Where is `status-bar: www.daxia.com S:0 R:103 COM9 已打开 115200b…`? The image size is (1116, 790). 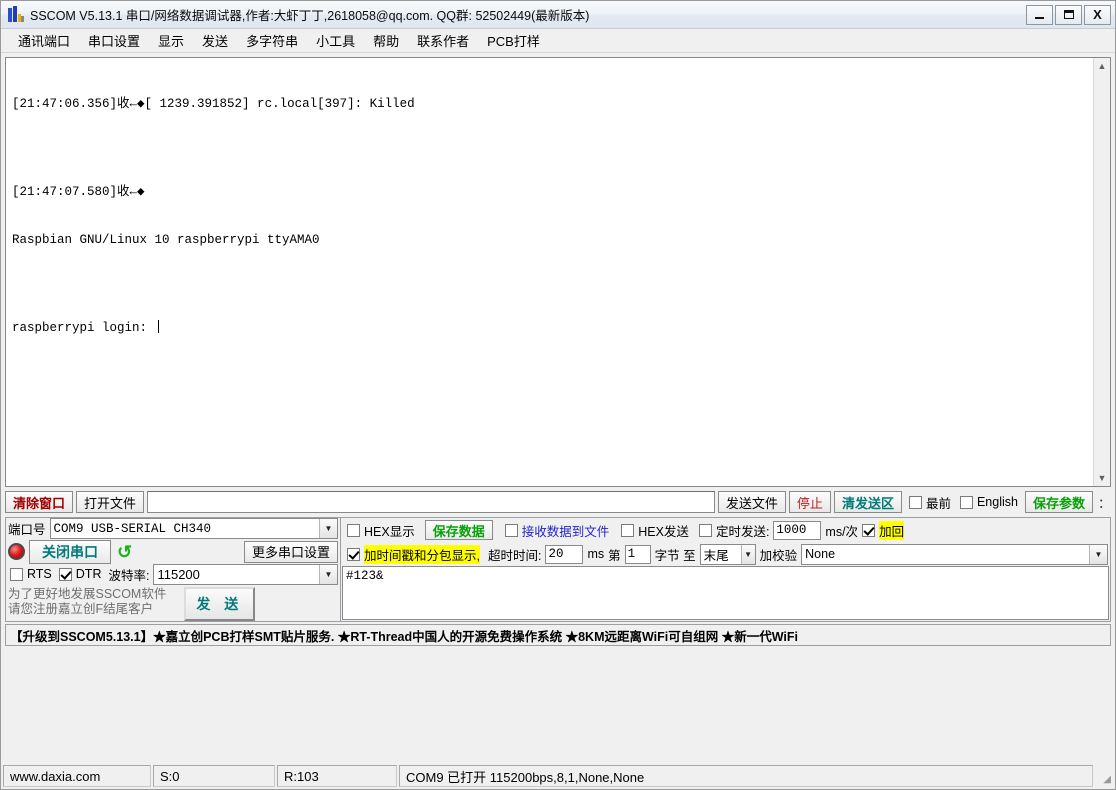 status-bar: www.daxia.com S:0 R:103 COM9 已打开 115200b… is located at coordinates (558, 776).